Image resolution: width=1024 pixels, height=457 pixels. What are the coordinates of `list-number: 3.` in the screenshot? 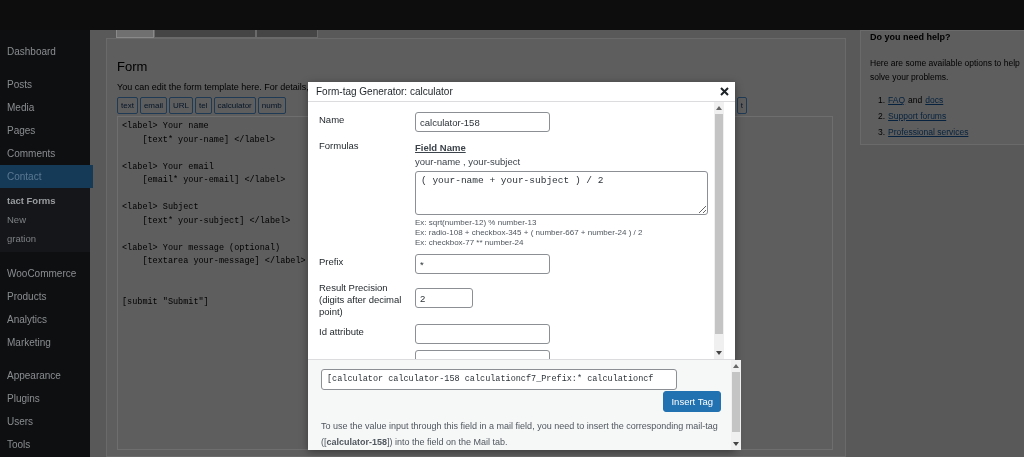 It's located at (882, 132).